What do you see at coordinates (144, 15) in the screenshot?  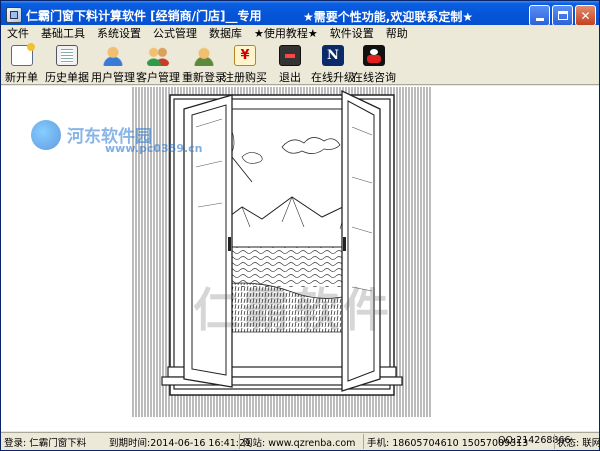 I see `window-title: 仁霸门窗下料计算软件 [经销商/门店]__专用` at bounding box center [144, 15].